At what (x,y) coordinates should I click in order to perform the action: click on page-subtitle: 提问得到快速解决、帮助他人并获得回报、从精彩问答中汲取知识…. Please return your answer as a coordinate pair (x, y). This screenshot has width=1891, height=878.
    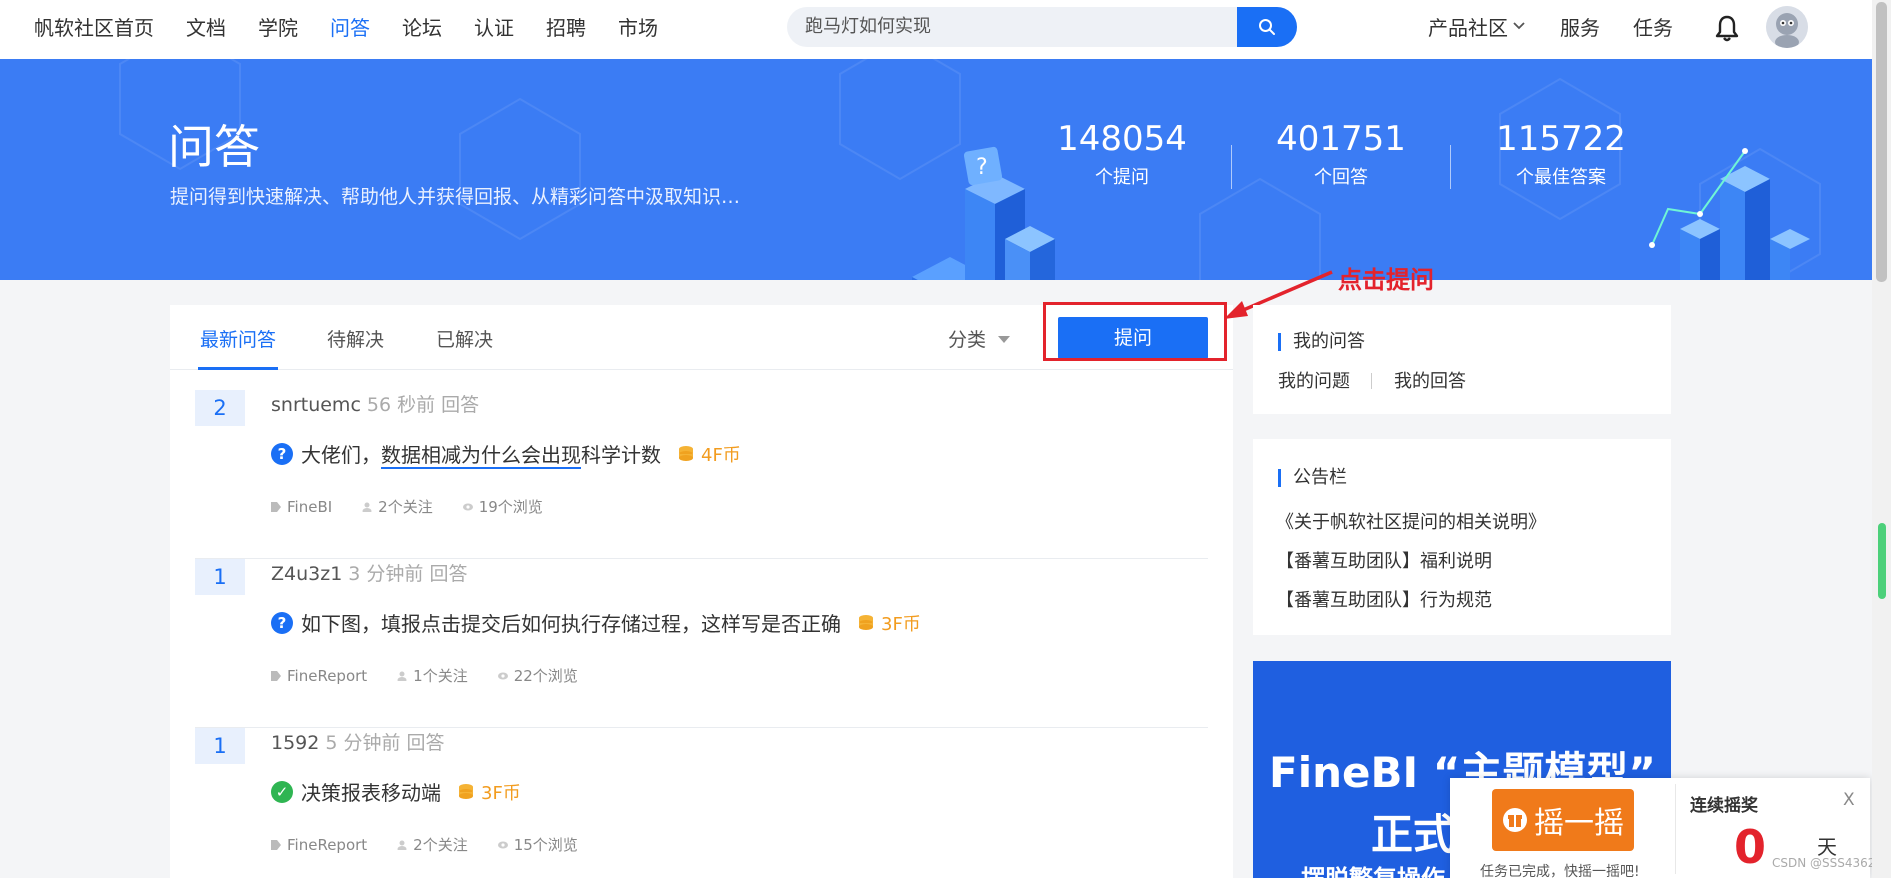
    Looking at the image, I should click on (455, 197).